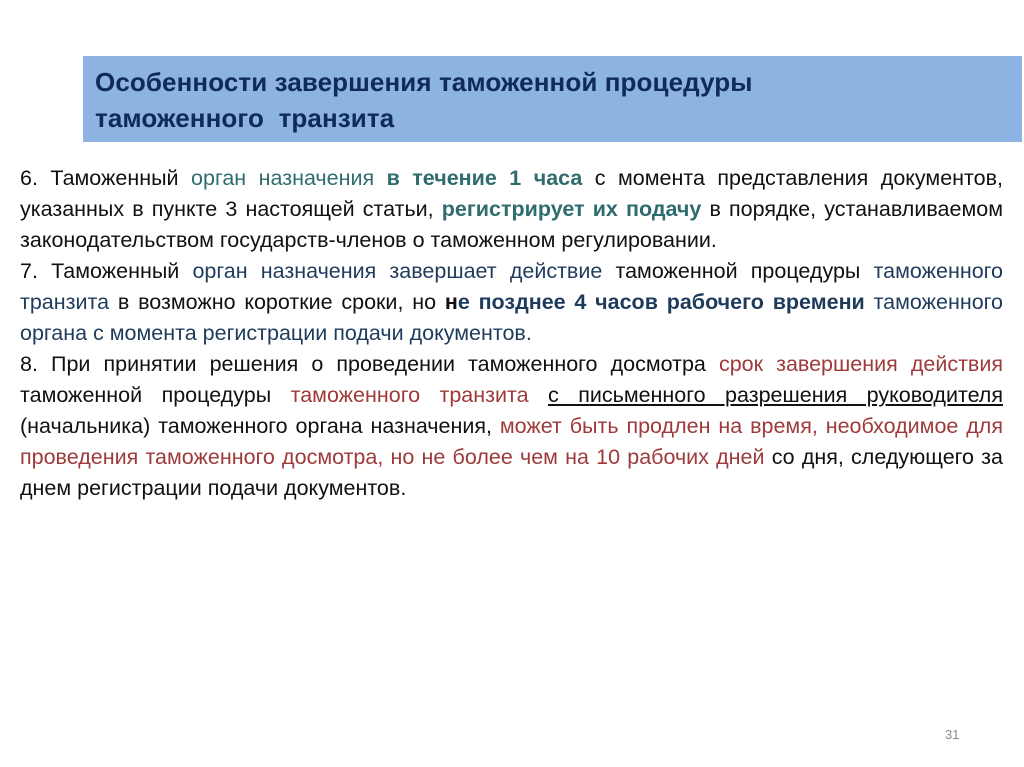 The image size is (1024, 767). What do you see at coordinates (397, 271) in the screenshot?
I see `highlight-navy: орган назначения завершает действие` at bounding box center [397, 271].